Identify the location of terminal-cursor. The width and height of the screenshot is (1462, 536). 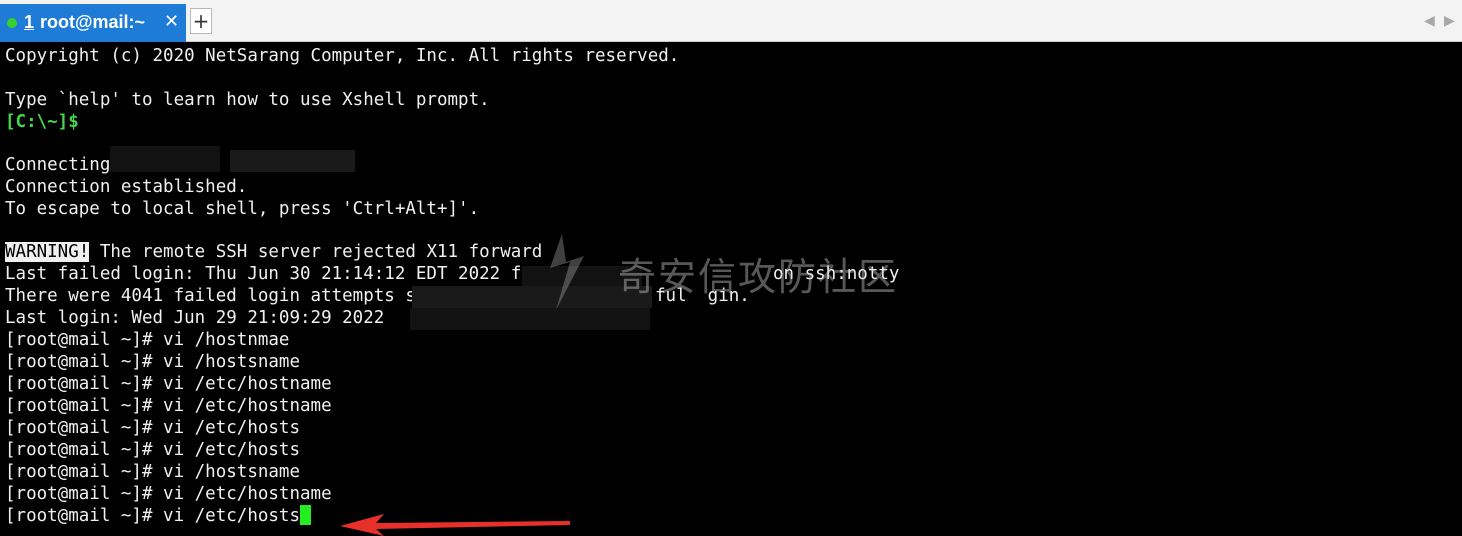
(306, 515).